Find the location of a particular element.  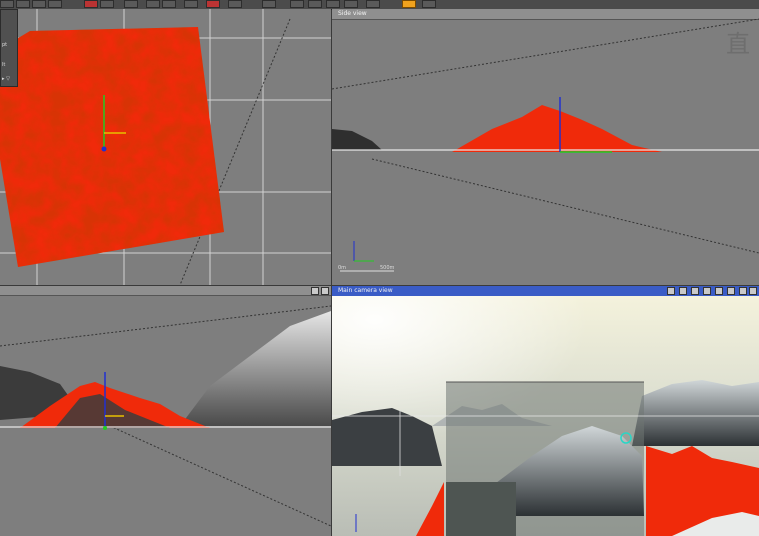

layout-icon is located at coordinates (373, 4).